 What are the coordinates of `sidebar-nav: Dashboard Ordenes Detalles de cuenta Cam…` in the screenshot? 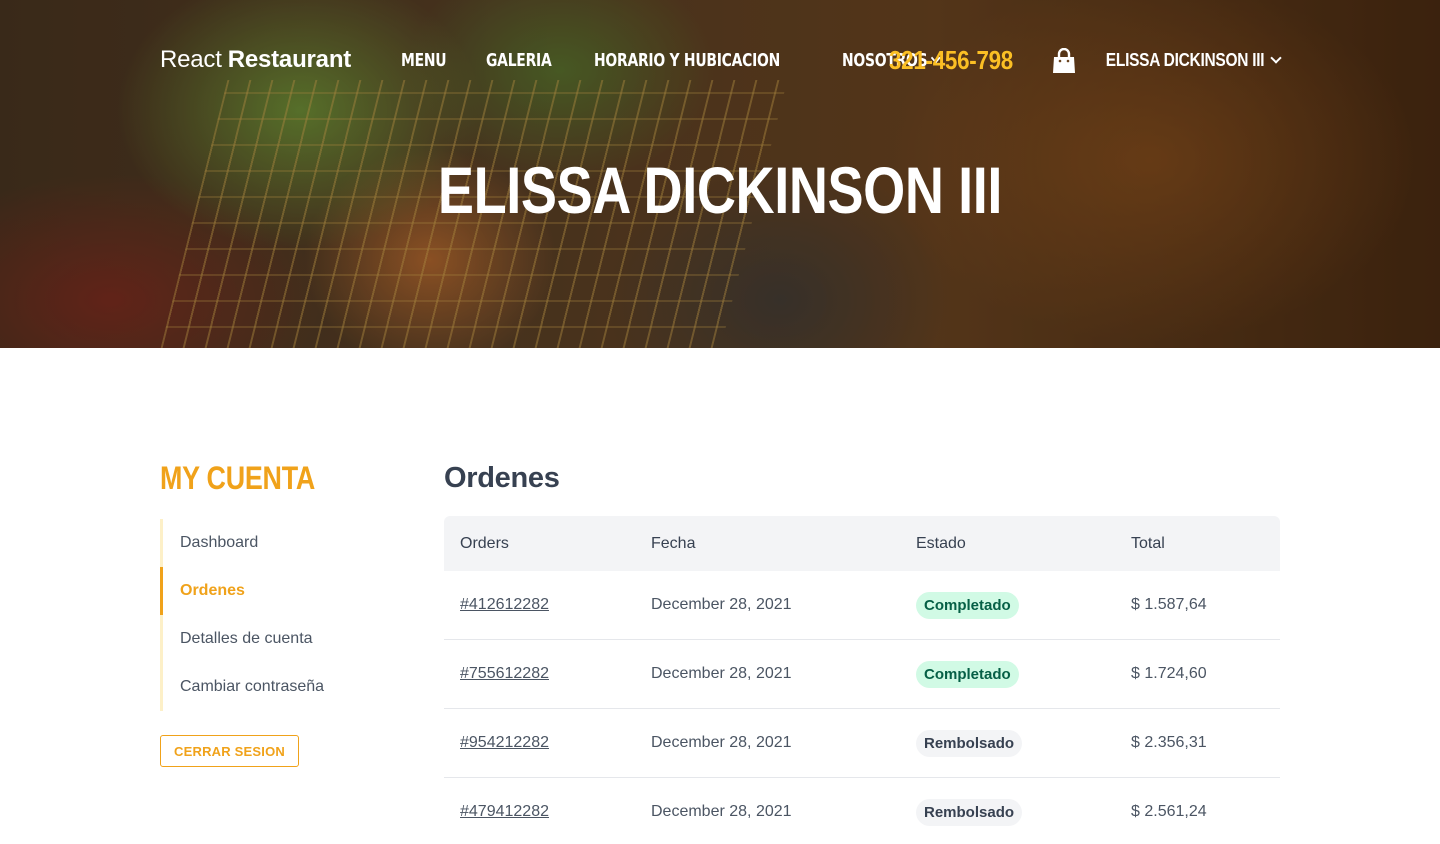 It's located at (280, 615).